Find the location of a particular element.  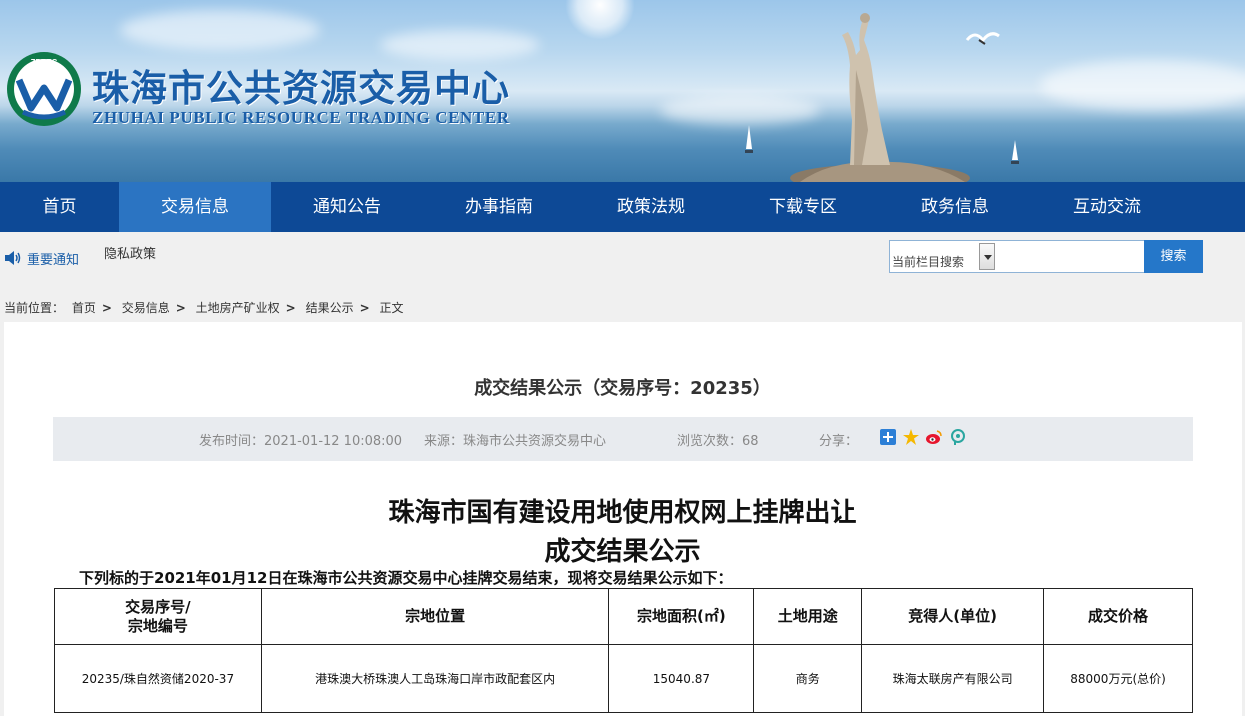

site-title-en: ZHUHAI PUBLIC RESOURCE TRADING CENTER is located at coordinates (301, 117).